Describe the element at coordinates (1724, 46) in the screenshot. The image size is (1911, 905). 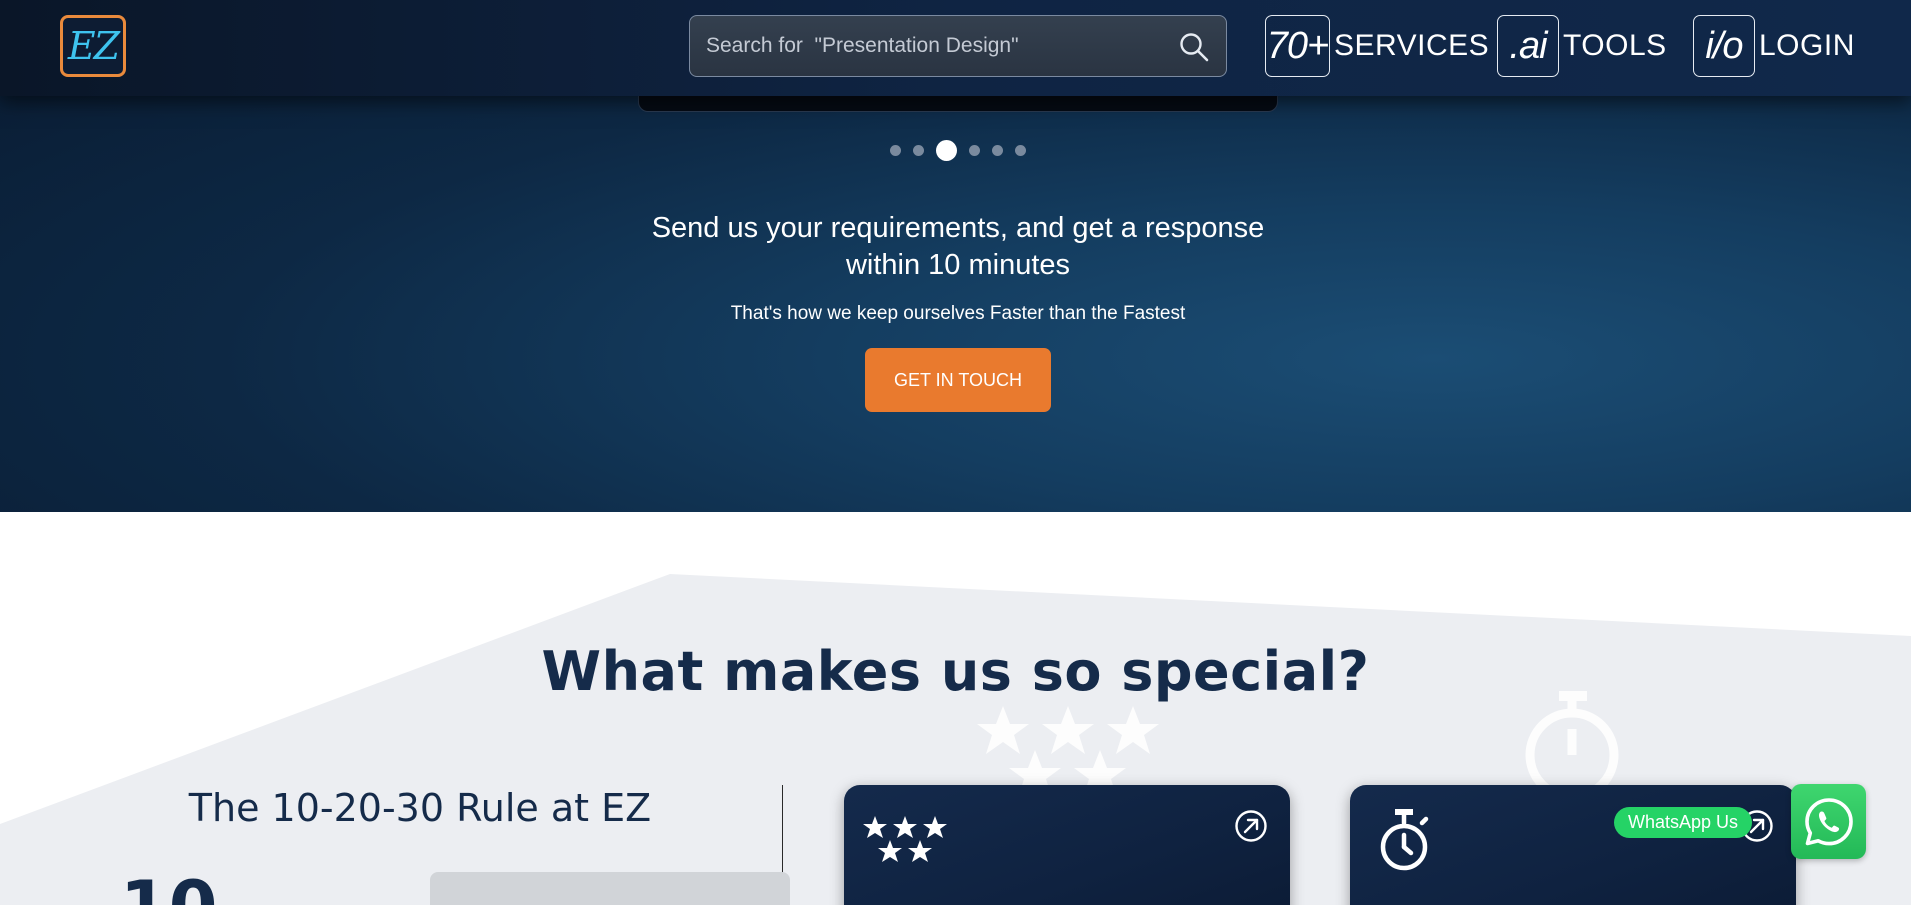
I see `login-badge: i/o` at that location.